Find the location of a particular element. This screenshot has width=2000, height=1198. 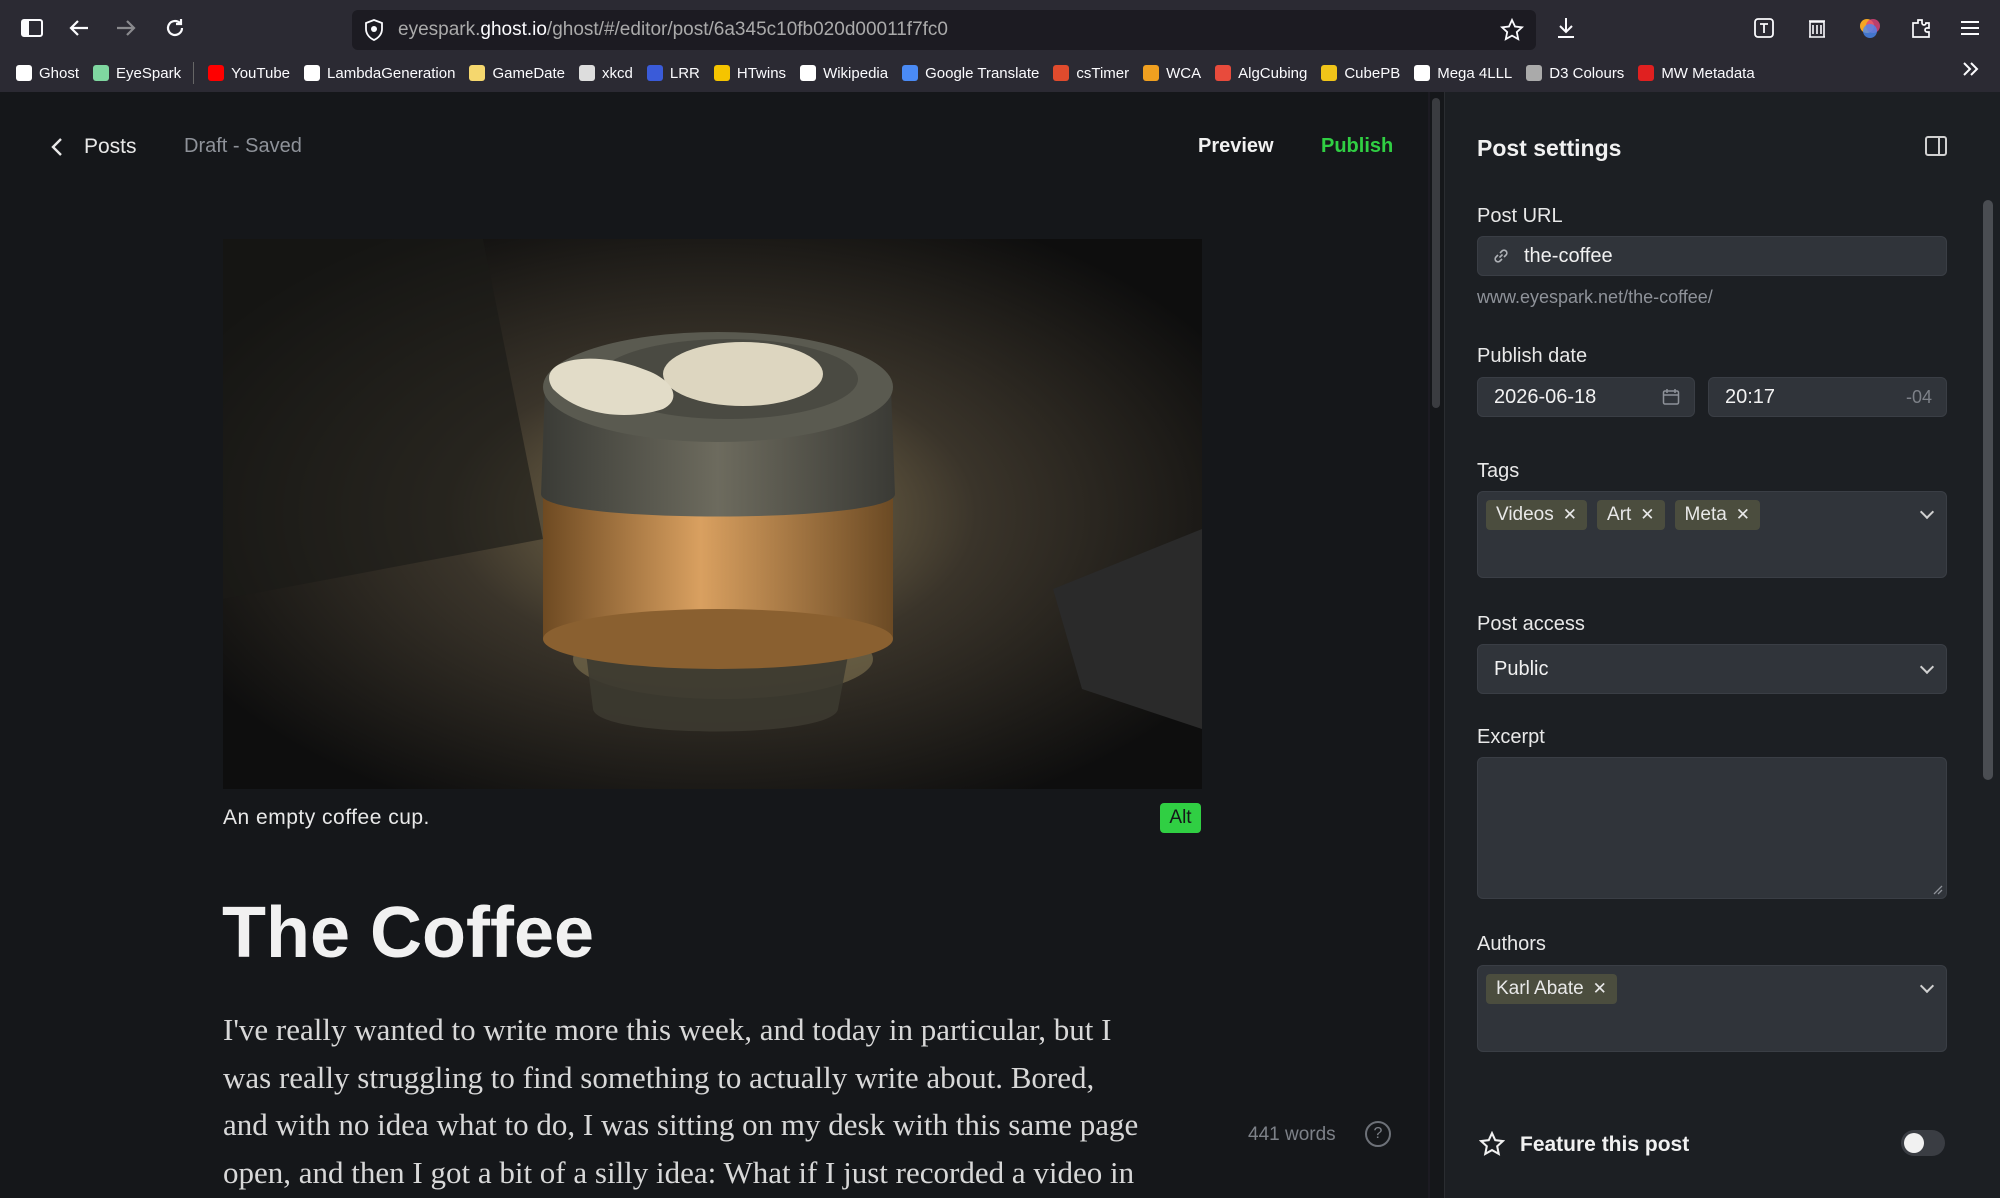

bookmark-item: LambdaGeneration is located at coordinates (379, 73).